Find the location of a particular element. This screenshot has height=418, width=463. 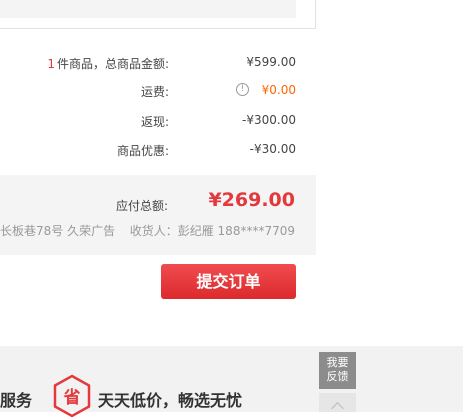

shipping-row: 运费: ! ¥0.00 is located at coordinates (148, 90).